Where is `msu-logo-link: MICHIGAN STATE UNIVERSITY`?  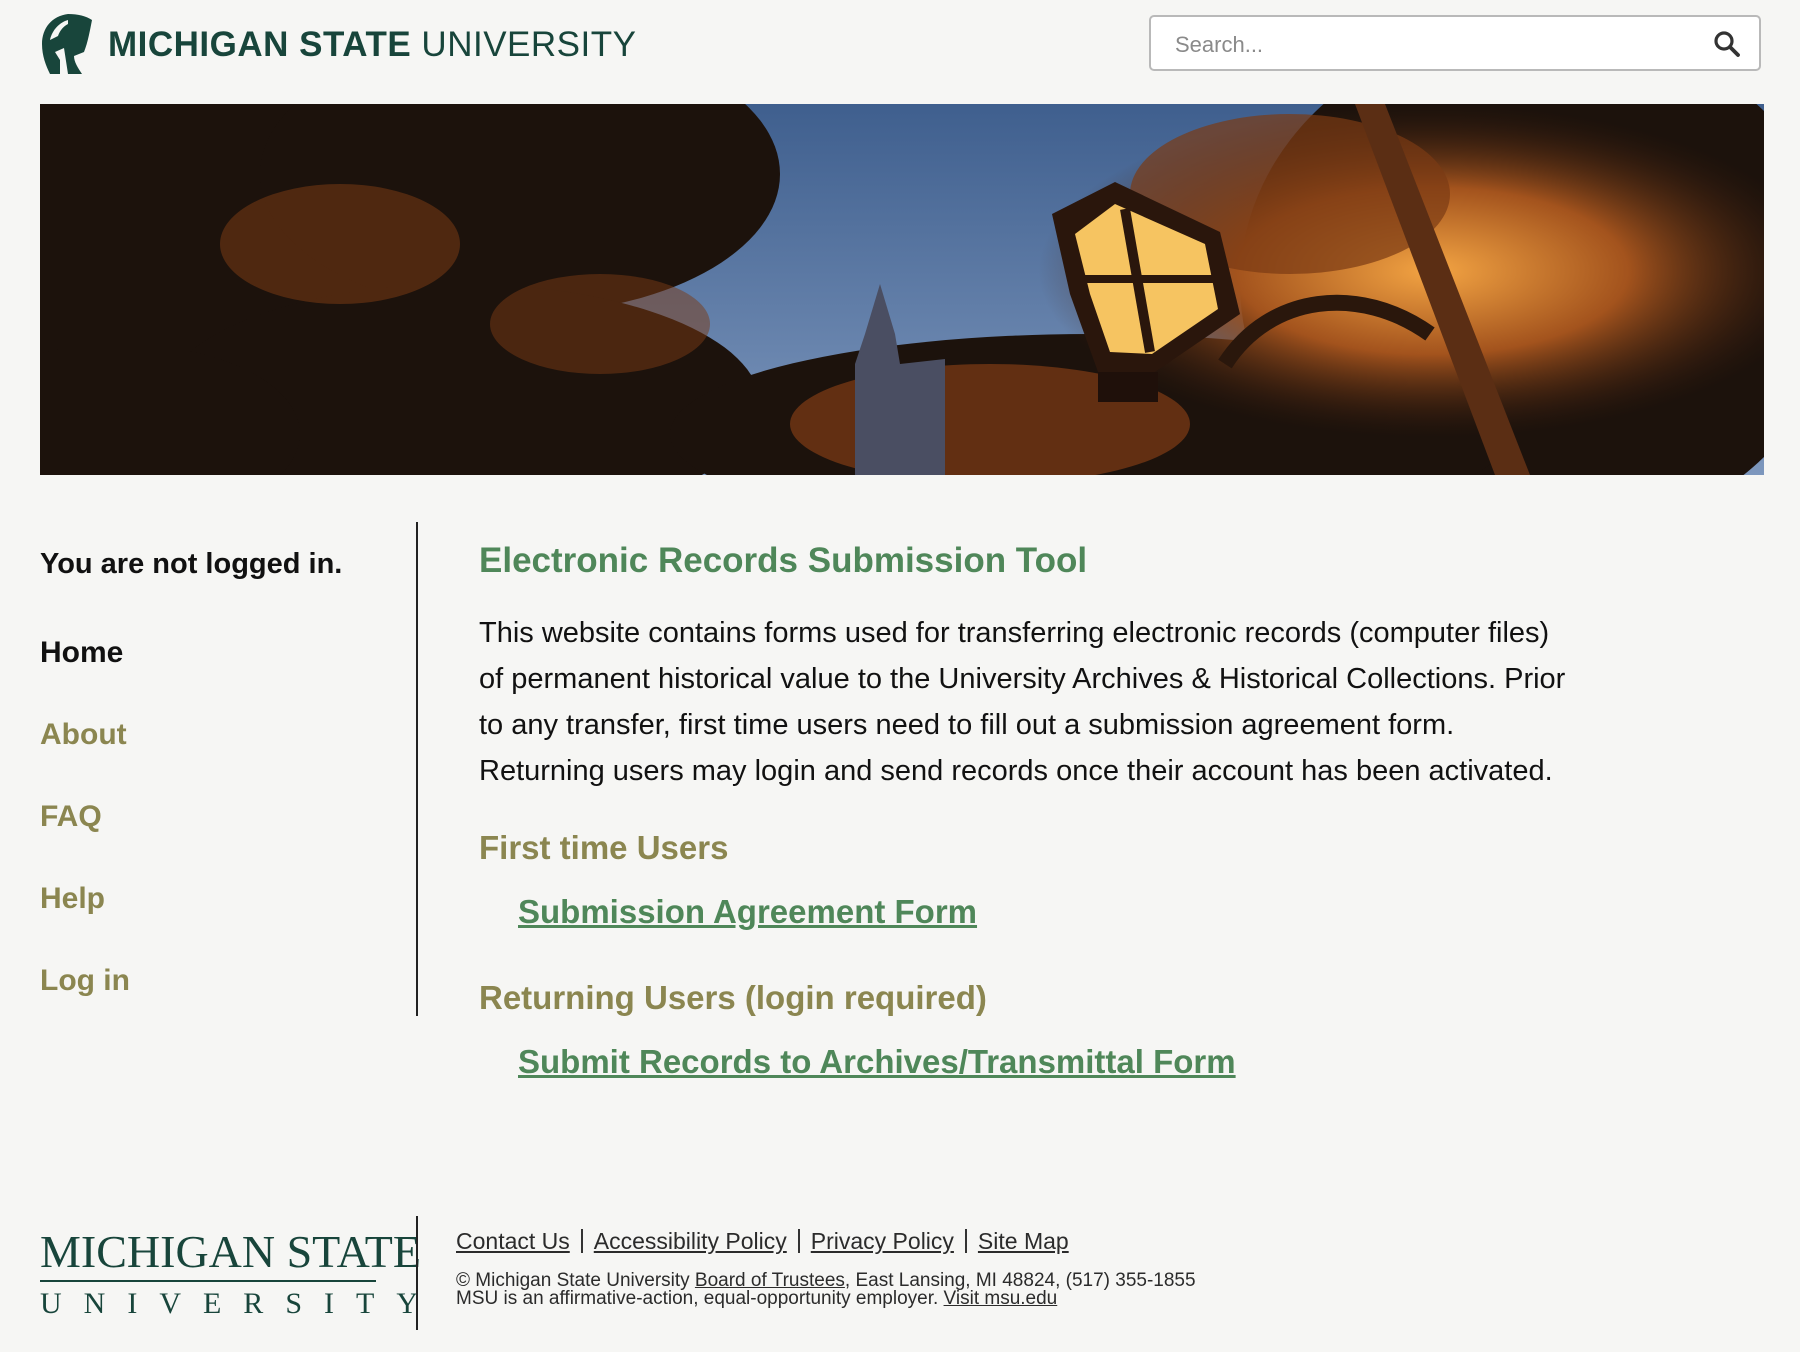 msu-logo-link: MICHIGAN STATE UNIVERSITY is located at coordinates (337, 45).